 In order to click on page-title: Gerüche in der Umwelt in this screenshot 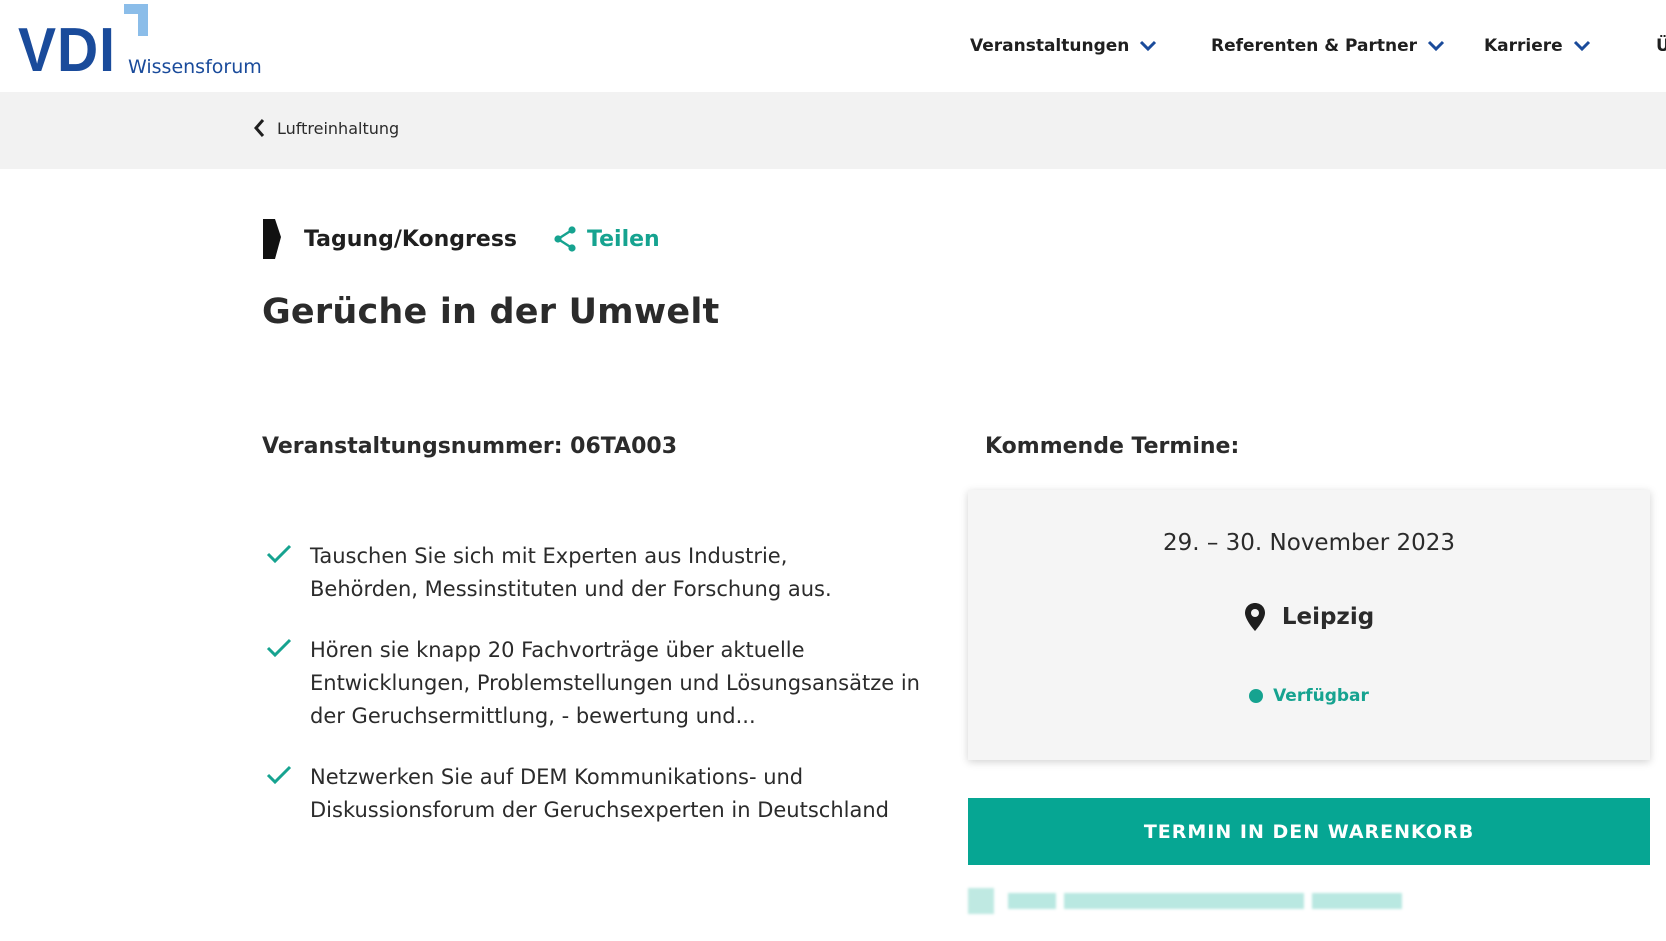, I will do `click(491, 312)`.